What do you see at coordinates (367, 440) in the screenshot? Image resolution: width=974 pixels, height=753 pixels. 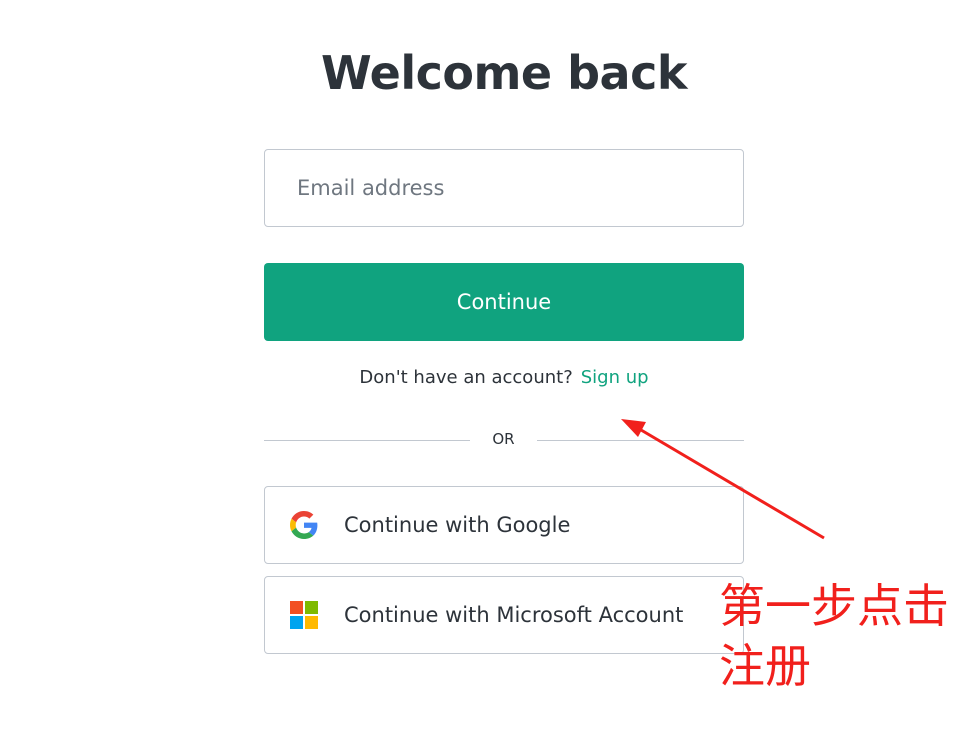 I see `divider-line-left` at bounding box center [367, 440].